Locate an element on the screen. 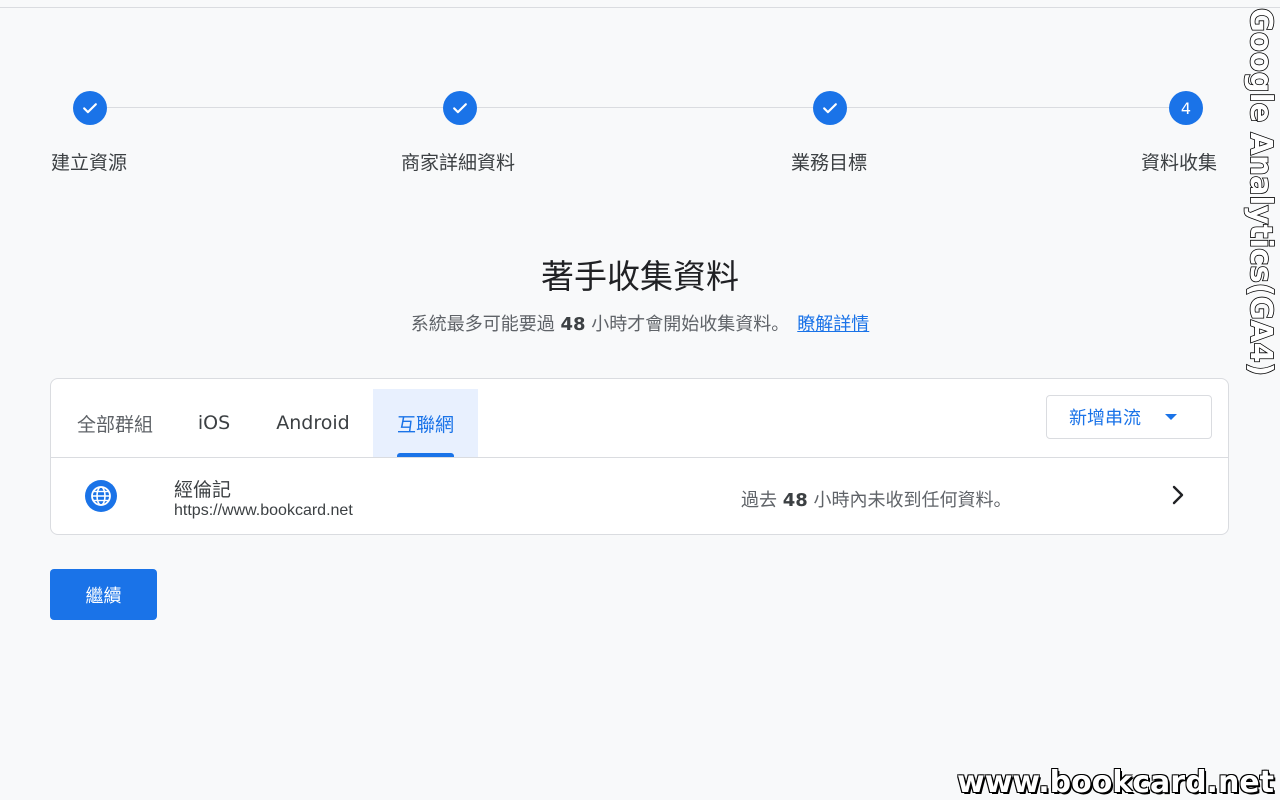 This screenshot has height=800, width=1280. add-stream-button: 新增串流 is located at coordinates (1129, 417).